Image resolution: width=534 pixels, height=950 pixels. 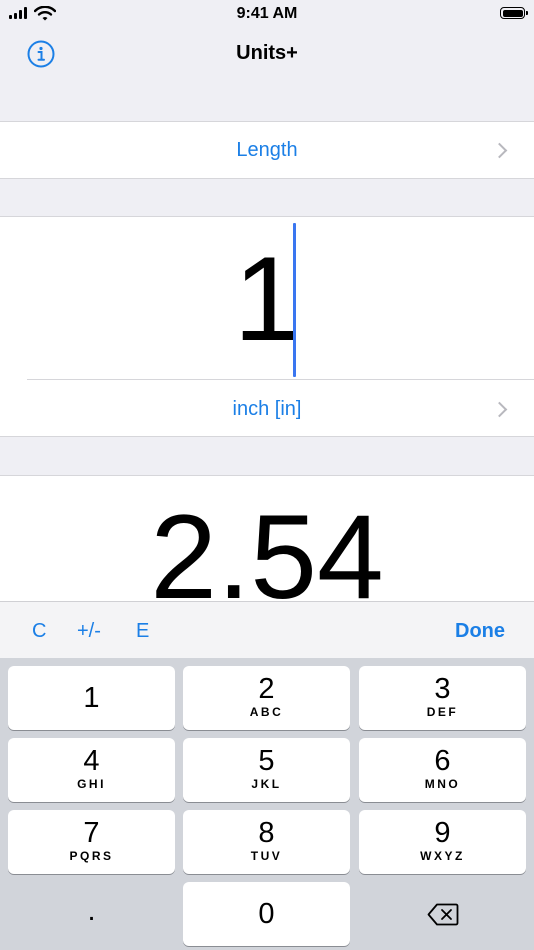 I want to click on key-digit: 4, so click(x=91, y=761).